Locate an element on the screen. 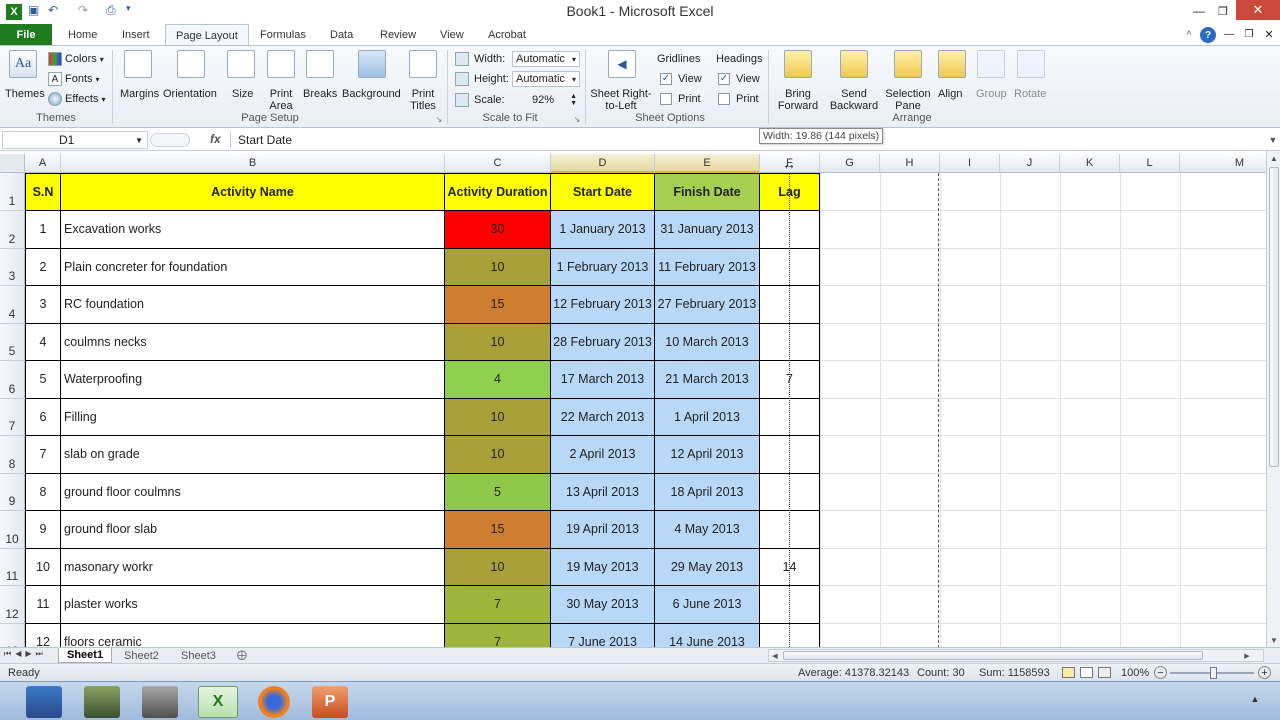  table-cell-name: floors ceramic is located at coordinates (253, 635).